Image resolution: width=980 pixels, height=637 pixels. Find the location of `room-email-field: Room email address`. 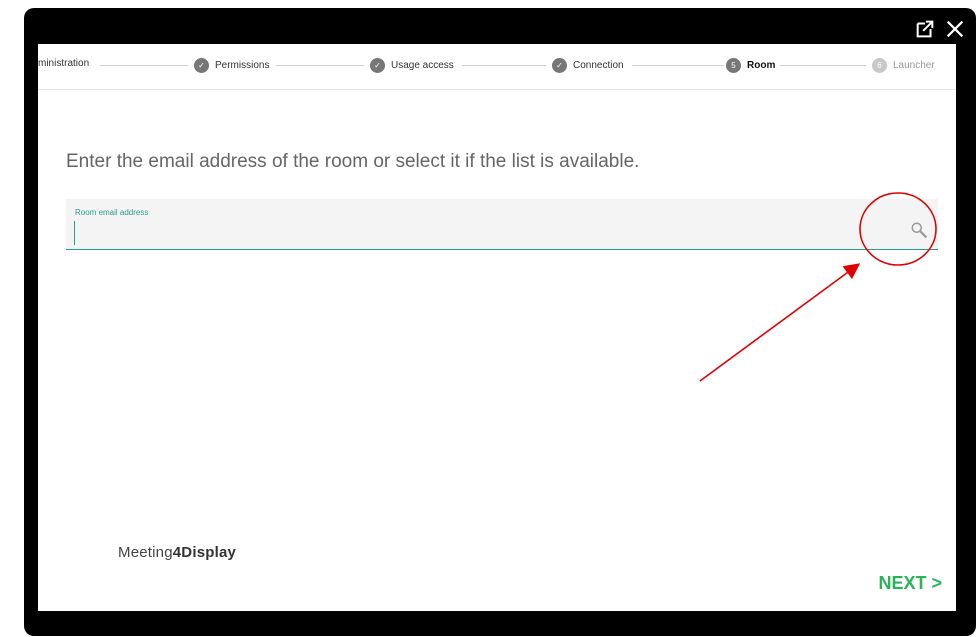

room-email-field: Room email address is located at coordinates (502, 224).